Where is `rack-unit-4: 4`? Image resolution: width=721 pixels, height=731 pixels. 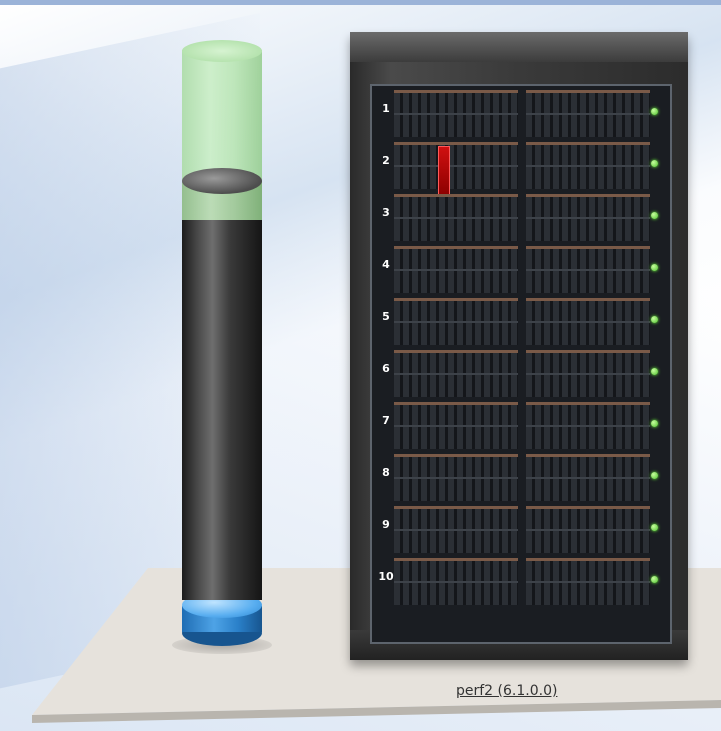
rack-unit-4: 4 is located at coordinates (520, 267).